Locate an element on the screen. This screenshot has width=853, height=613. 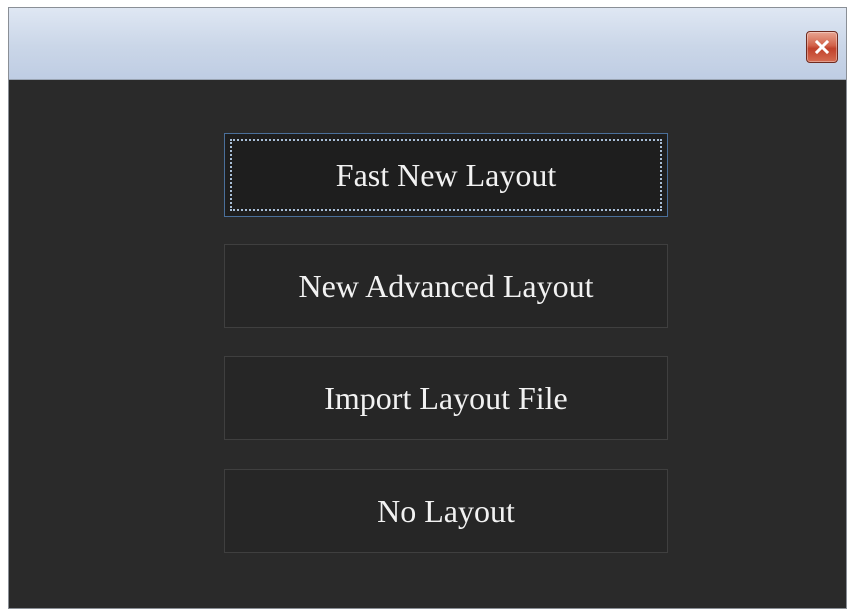
fast-new-layout-button: Fast New Layout is located at coordinates (446, 175).